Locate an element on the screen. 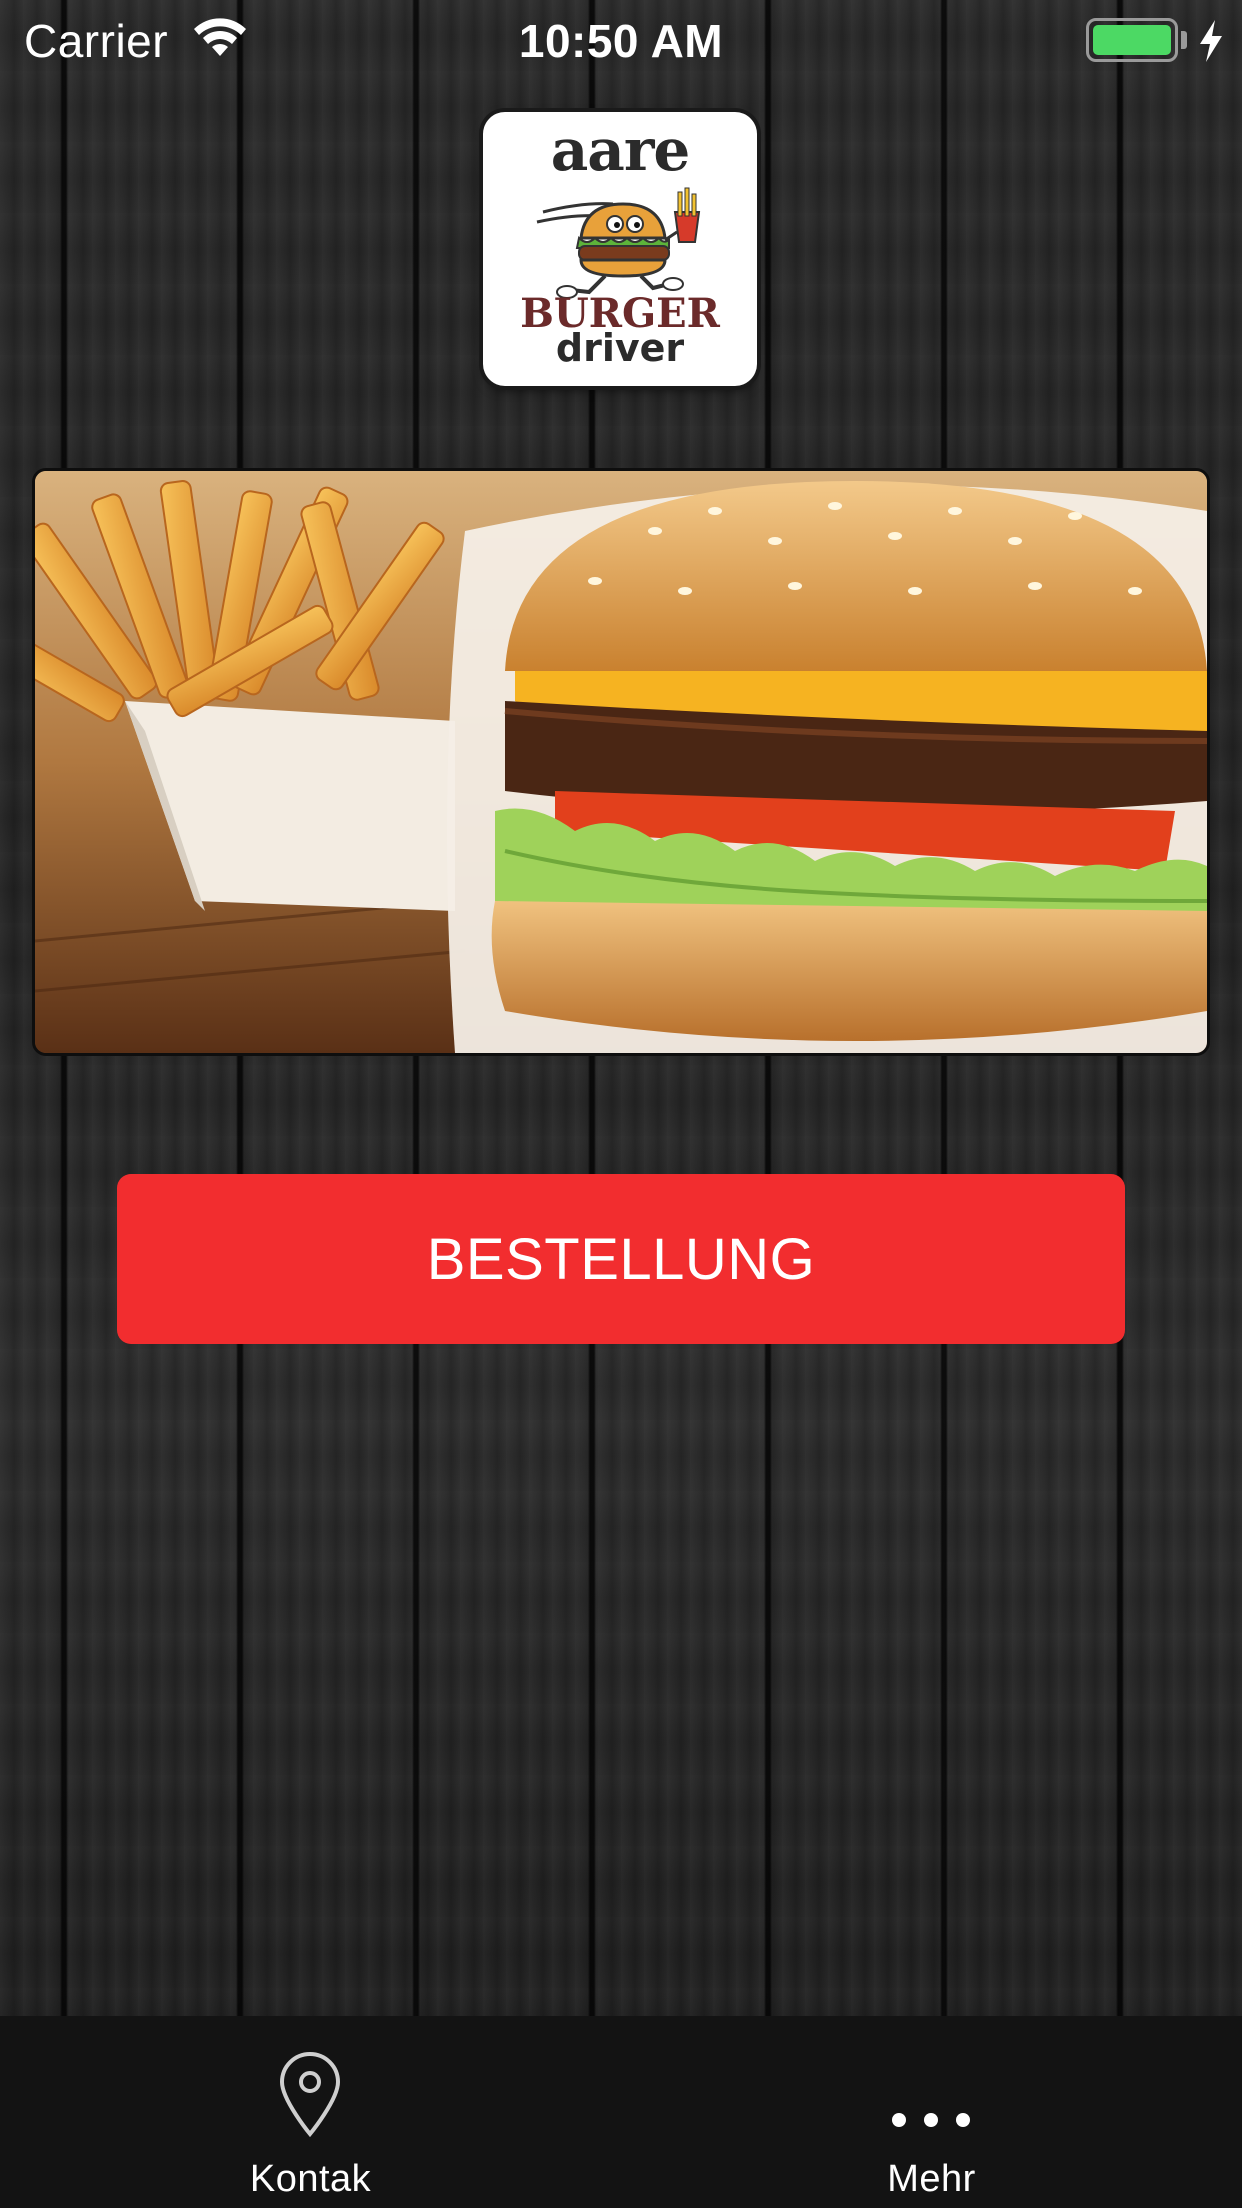 This screenshot has width=1242, height=2208. location-pin-icon is located at coordinates (310, 2095).